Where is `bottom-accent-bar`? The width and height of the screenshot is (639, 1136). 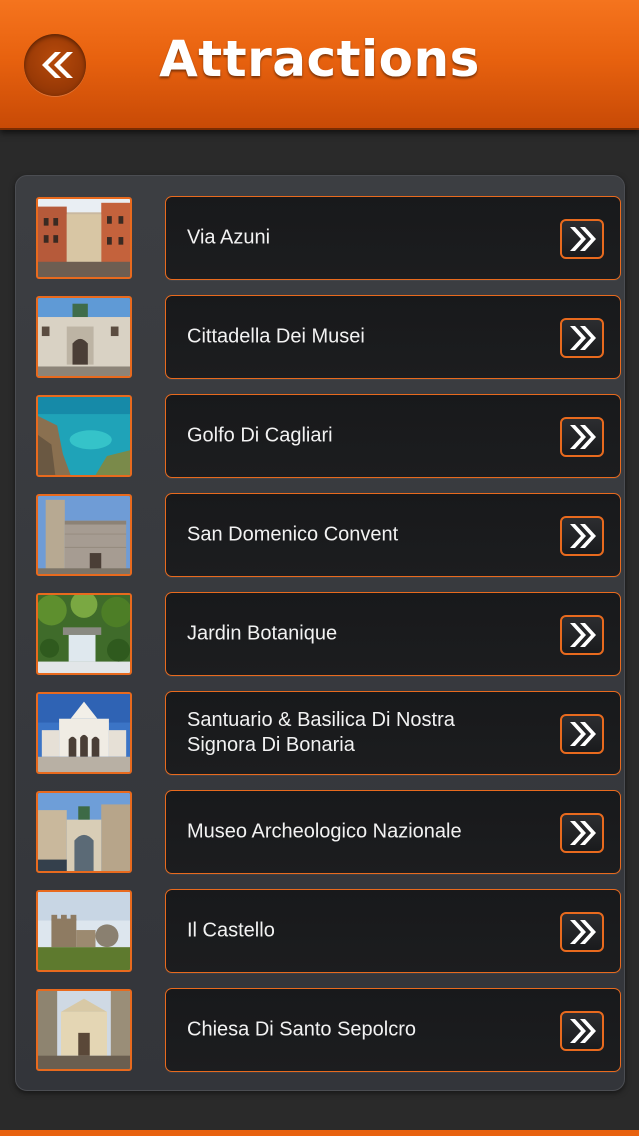 bottom-accent-bar is located at coordinates (319, 1133).